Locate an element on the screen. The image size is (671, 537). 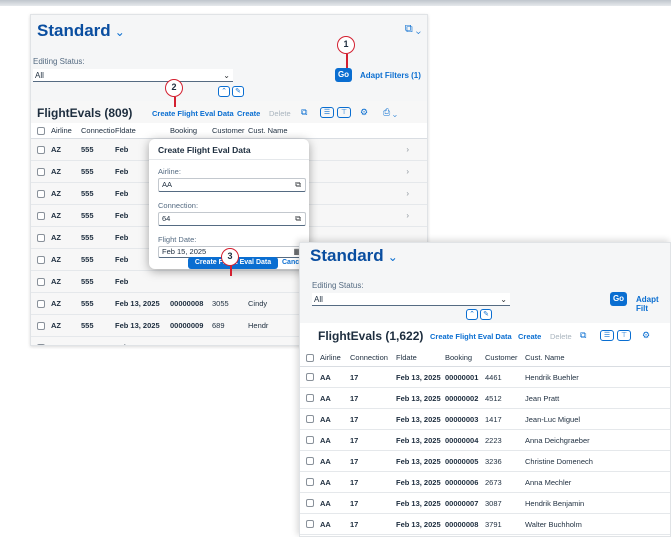
airline-input: AA ⧉ is located at coordinates (232, 185).